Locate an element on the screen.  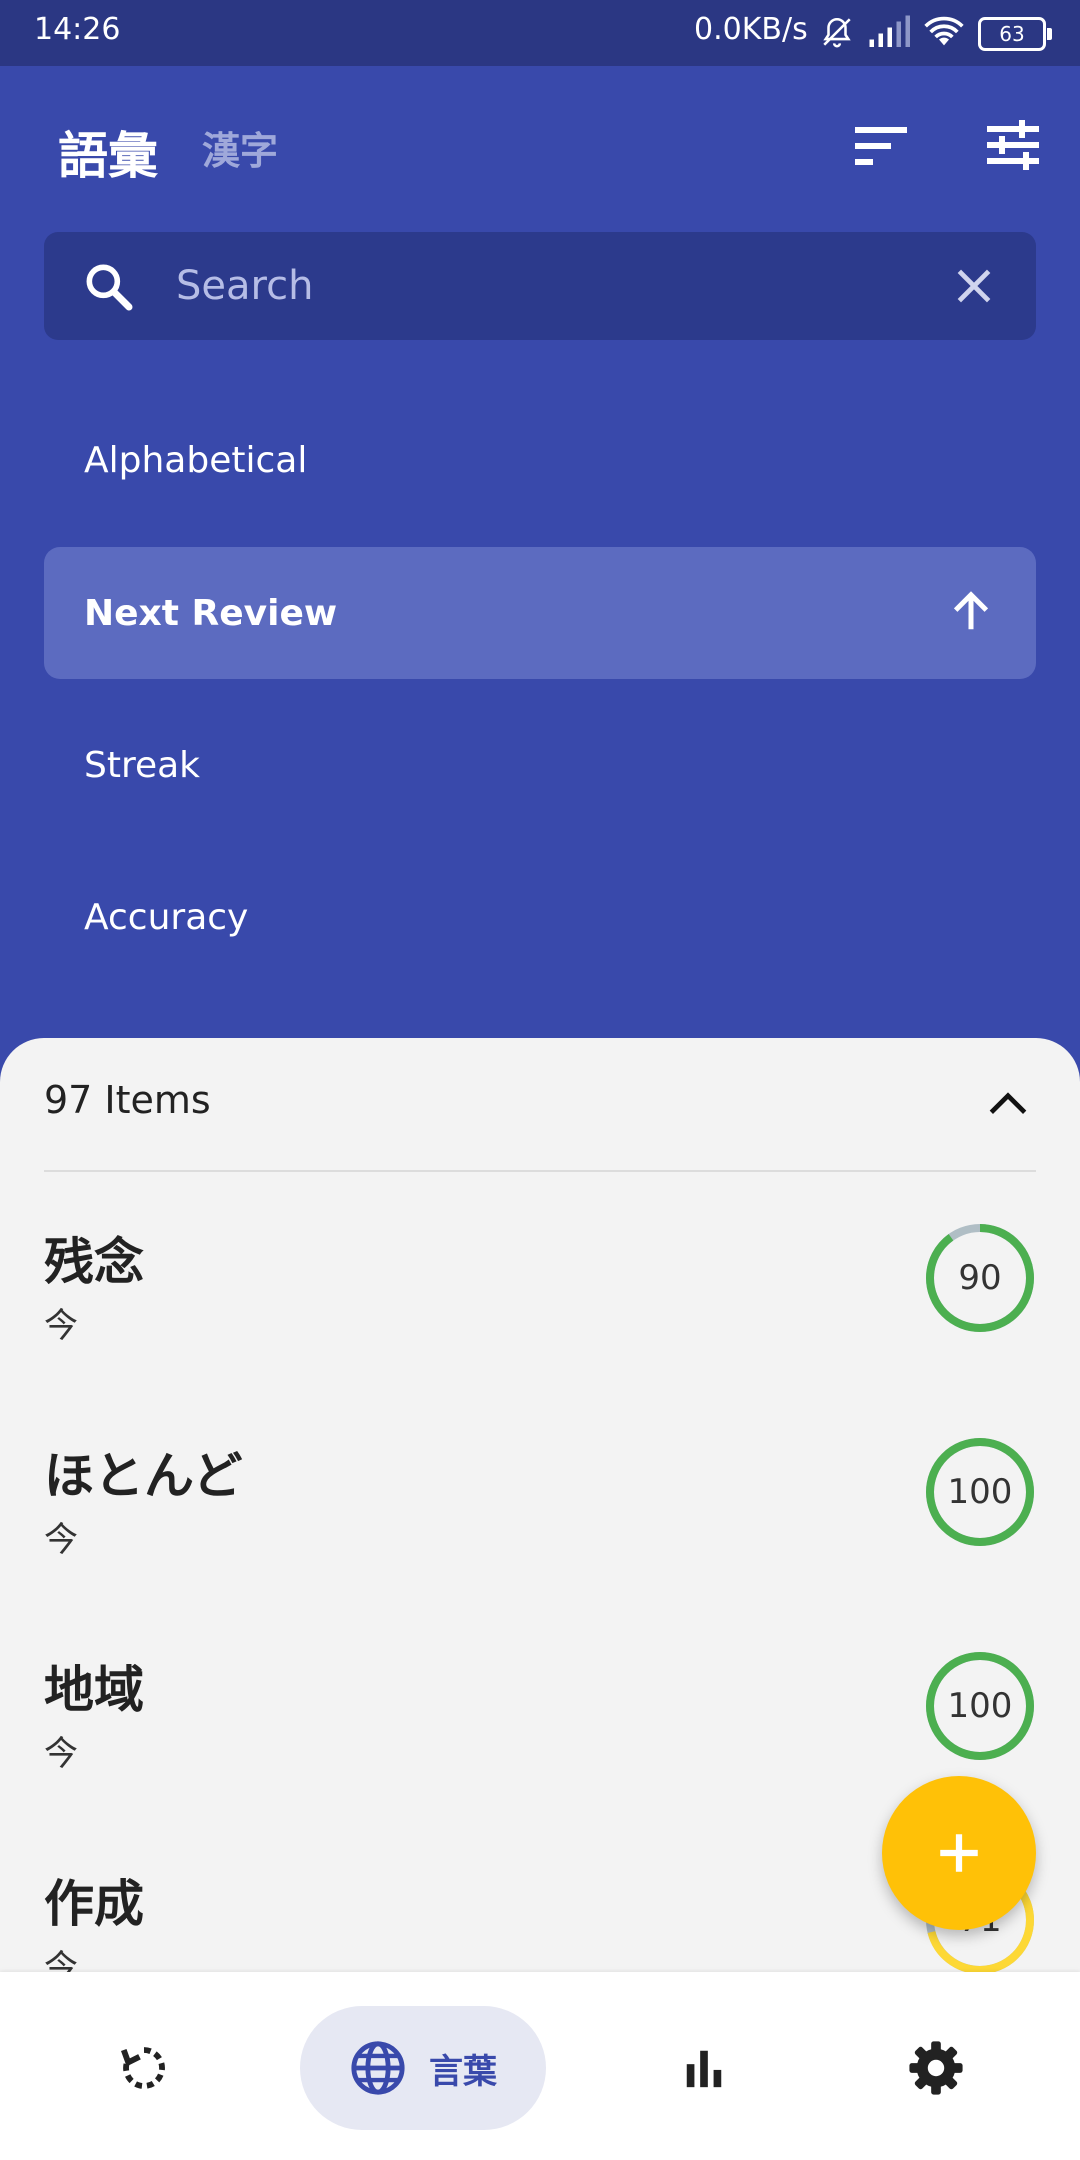
nav-settings is located at coordinates (936, 2068).